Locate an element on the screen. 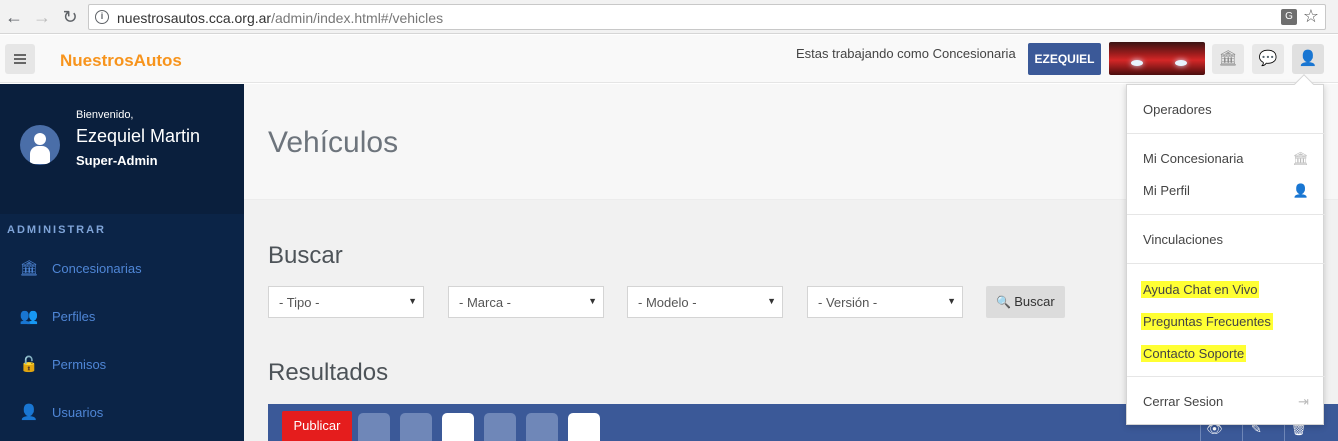 The image size is (1338, 441). url-host: nuestrosautos.cca.org.ar is located at coordinates (194, 18).